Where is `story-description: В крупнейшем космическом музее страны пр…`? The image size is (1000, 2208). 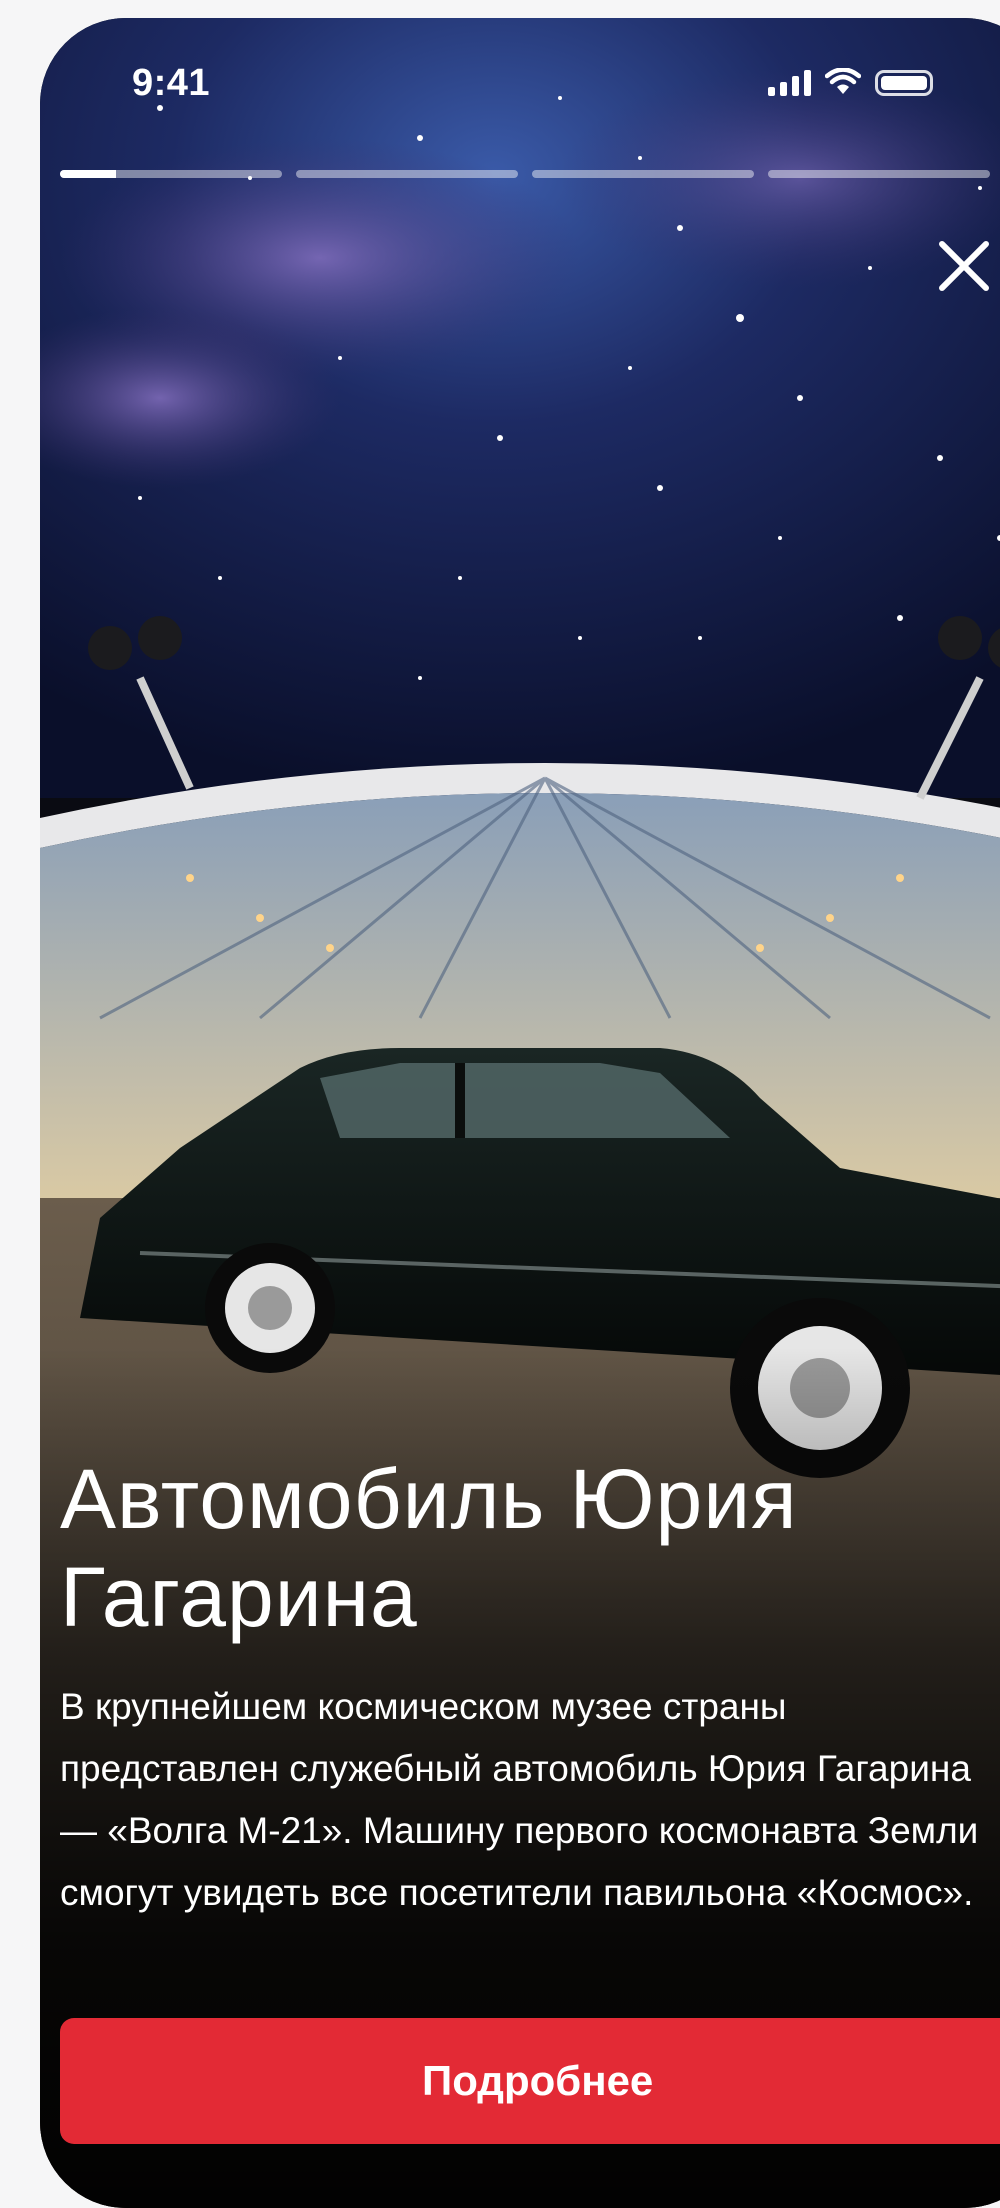
story-description: В крупнейшем космическом музее страны пр… is located at coordinates (519, 1799).